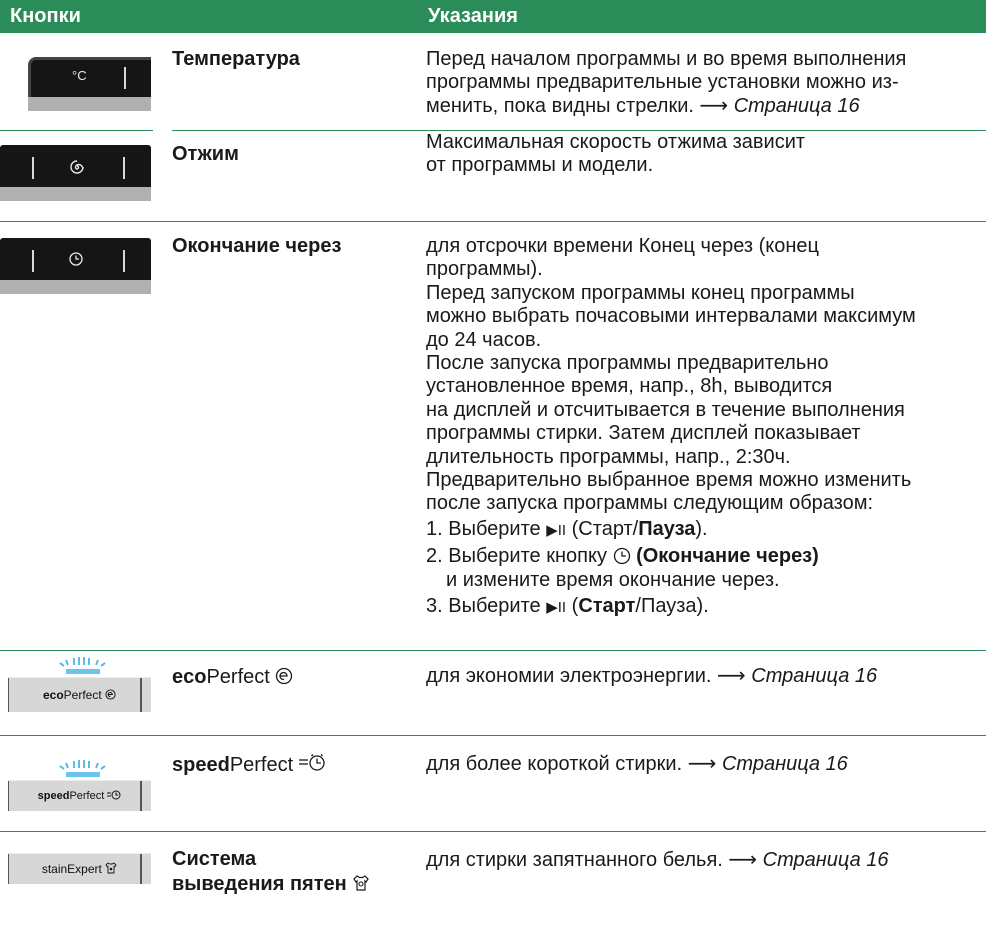 Image resolution: width=986 pixels, height=925 pixels. Describe the element at coordinates (89, 84) in the screenshot. I see `temperature-button-panel: °C` at that location.